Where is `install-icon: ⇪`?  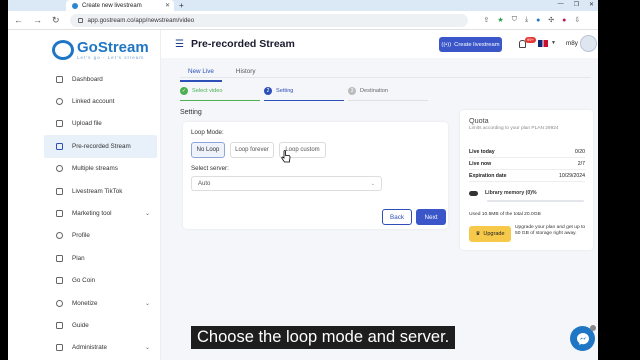 install-icon: ⇪ is located at coordinates (487, 20).